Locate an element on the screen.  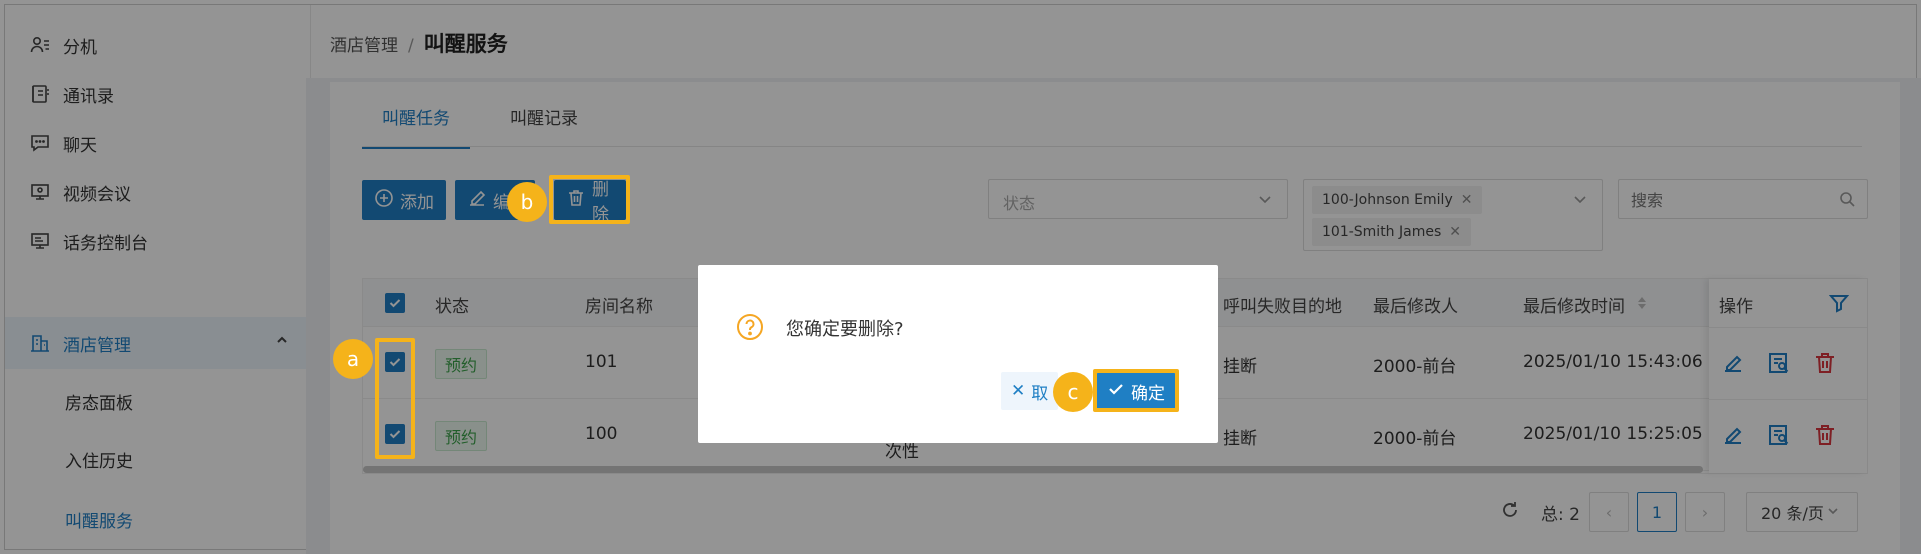
callout-highlight-checkboxes is located at coordinates (395, 398).